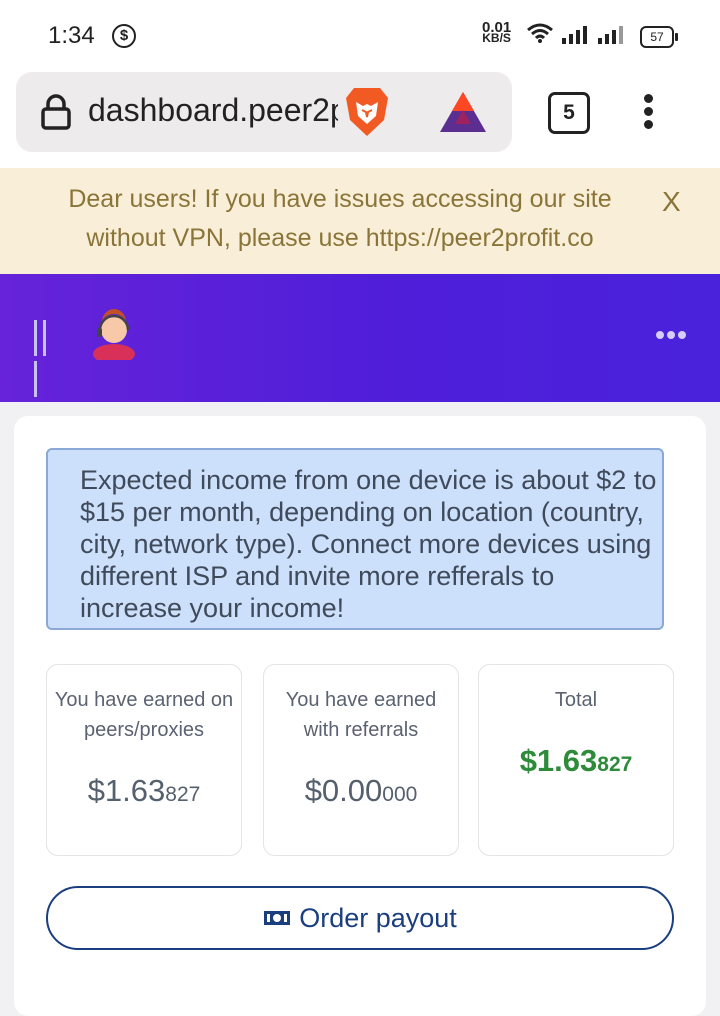 The image size is (720, 1016). Describe the element at coordinates (378, 918) in the screenshot. I see `order-payout-label: Order payout` at that location.